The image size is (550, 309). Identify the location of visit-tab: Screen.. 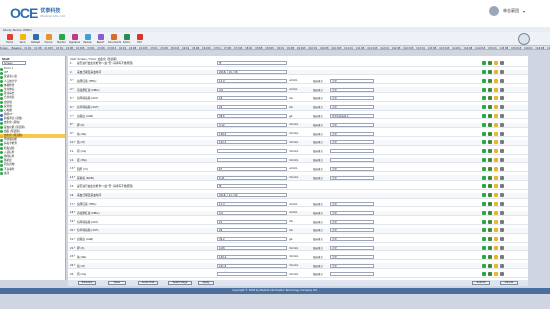
(4, 48).